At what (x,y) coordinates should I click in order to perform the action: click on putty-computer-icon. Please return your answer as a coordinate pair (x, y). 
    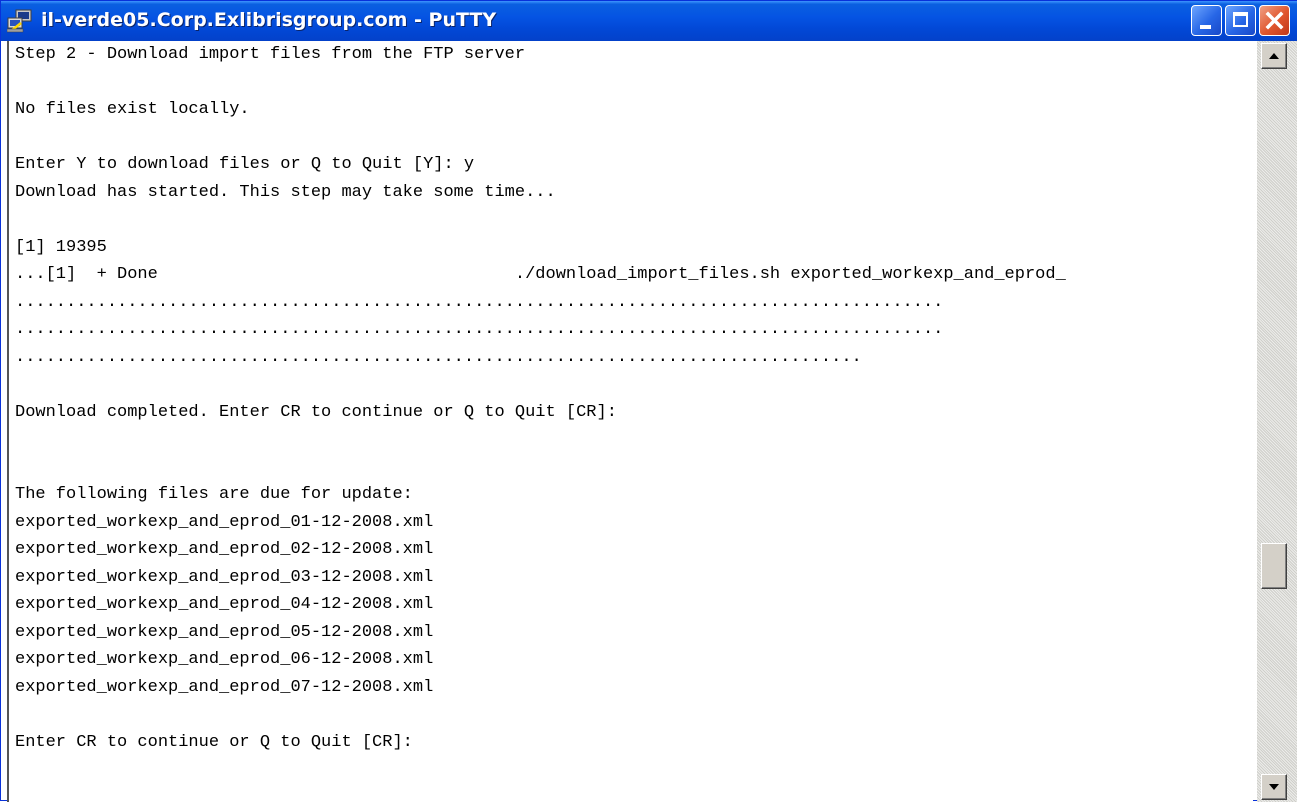
    Looking at the image, I should click on (19, 21).